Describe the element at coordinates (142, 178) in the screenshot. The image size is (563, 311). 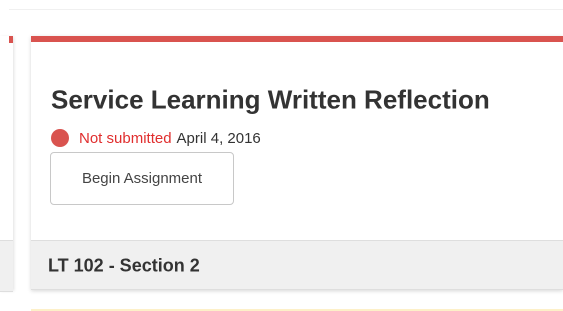
I see `begin-assignment-button: Begin Assignment` at that location.